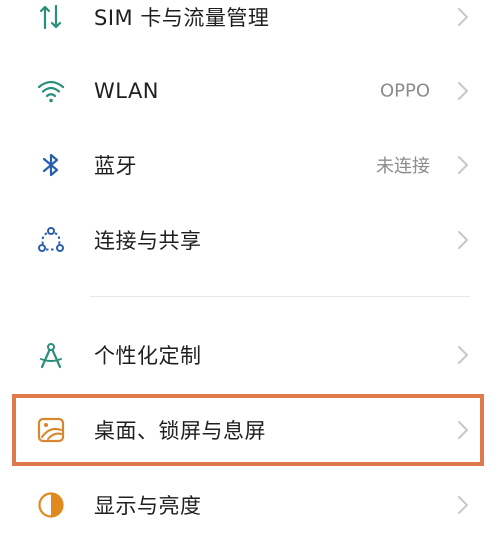 This screenshot has width=500, height=544. I want to click on bluetooth-status: 未连接, so click(403, 166).